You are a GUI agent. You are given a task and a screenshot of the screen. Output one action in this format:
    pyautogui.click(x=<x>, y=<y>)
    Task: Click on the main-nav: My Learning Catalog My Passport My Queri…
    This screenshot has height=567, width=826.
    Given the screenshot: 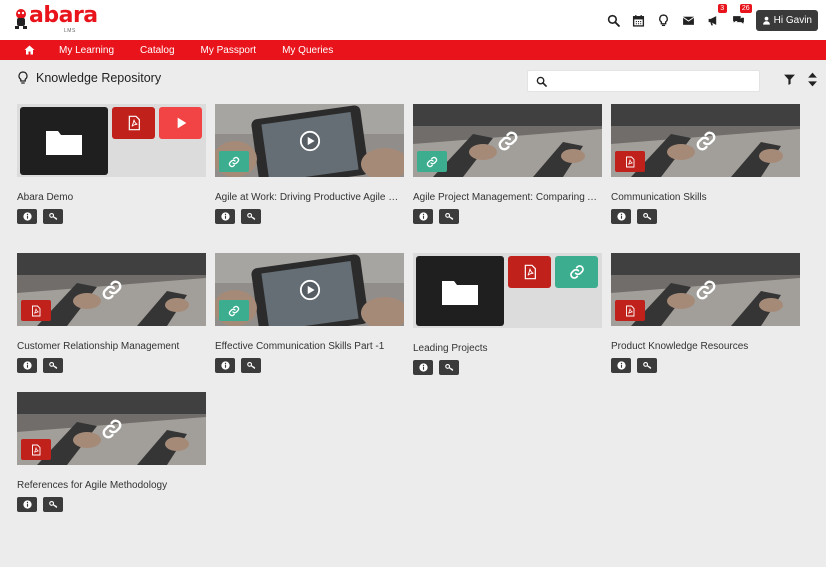 What is the action you would take?
    pyautogui.click(x=413, y=50)
    